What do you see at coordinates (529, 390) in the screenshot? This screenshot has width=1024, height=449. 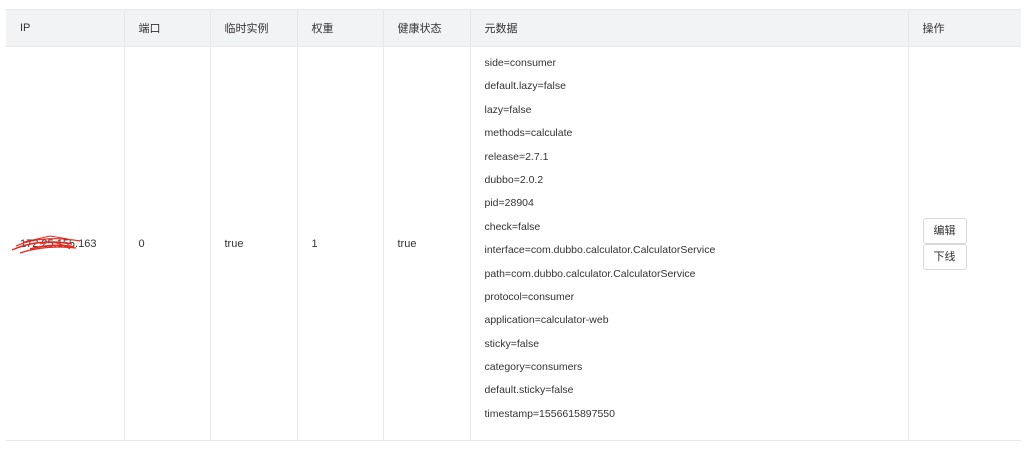 I see `metadata-item: default.sticky=false` at bounding box center [529, 390].